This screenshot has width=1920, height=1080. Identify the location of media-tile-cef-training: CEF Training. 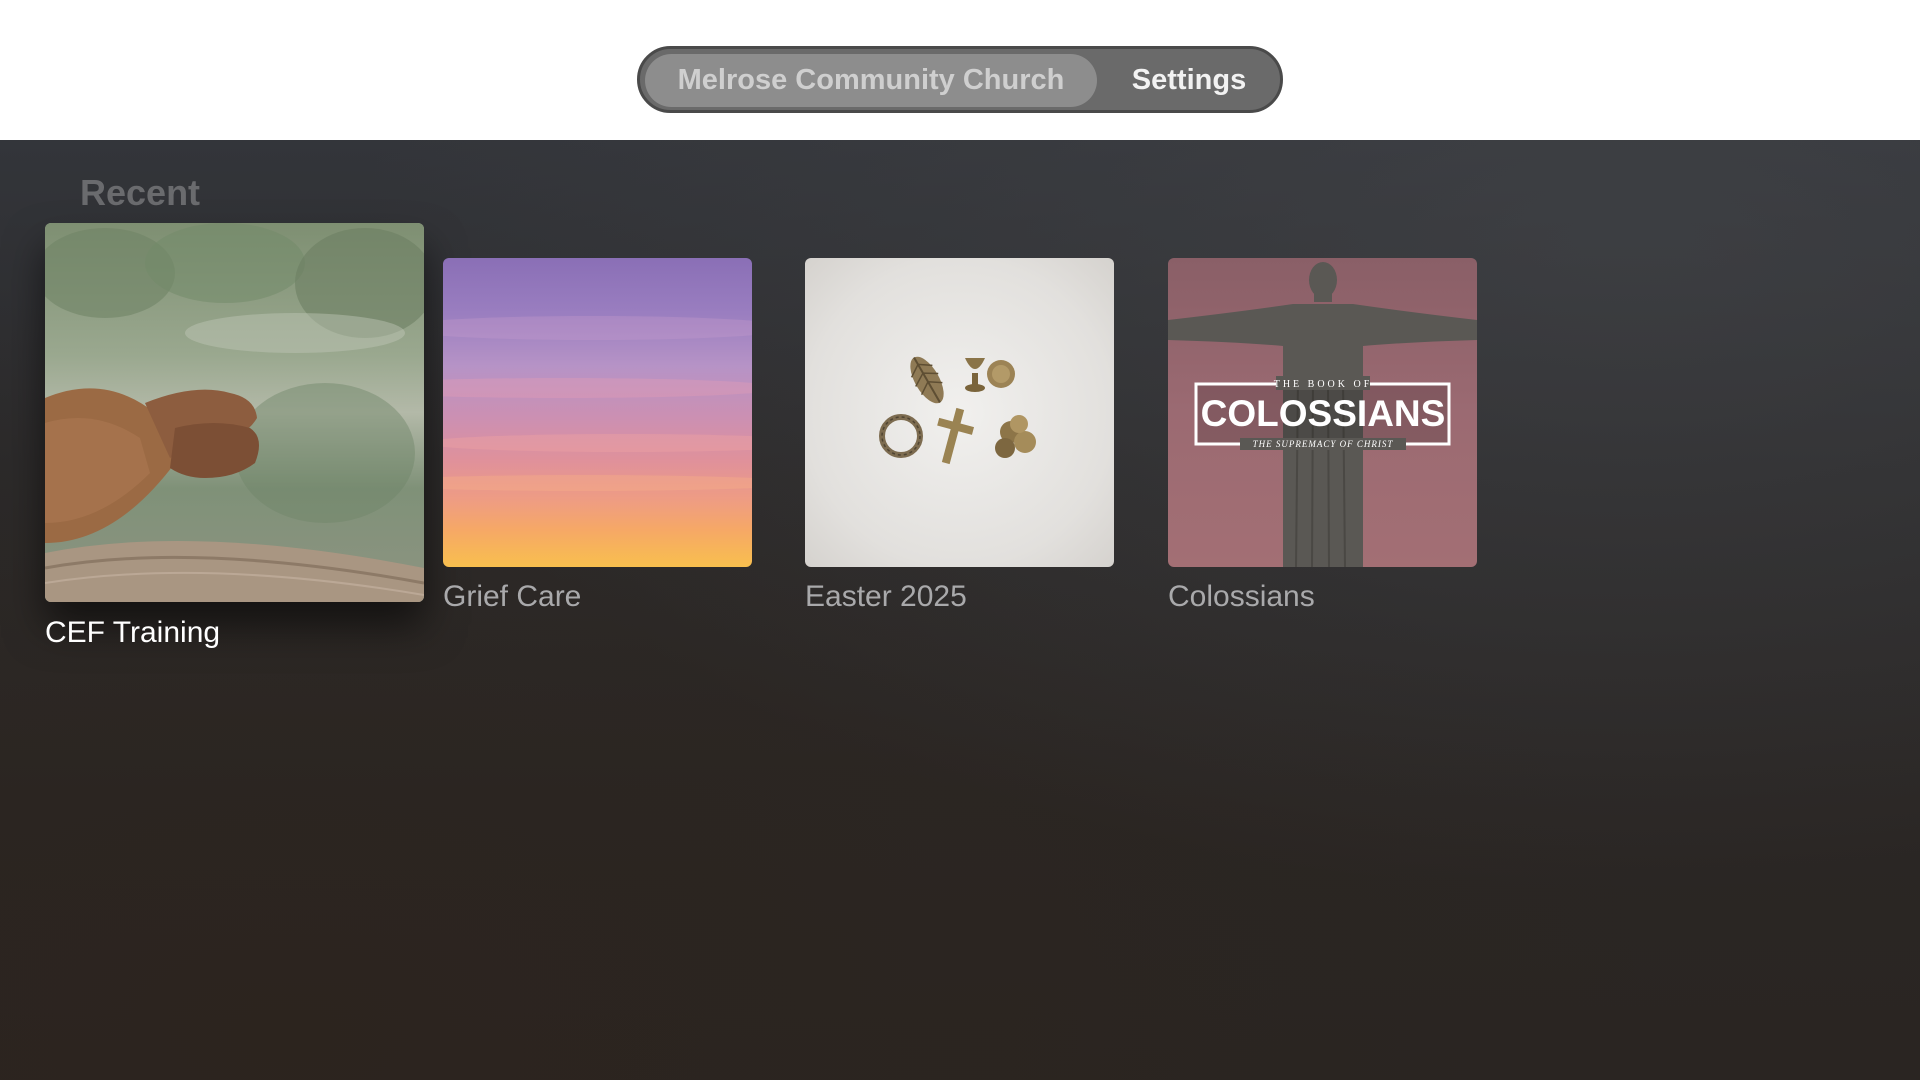
(234, 438).